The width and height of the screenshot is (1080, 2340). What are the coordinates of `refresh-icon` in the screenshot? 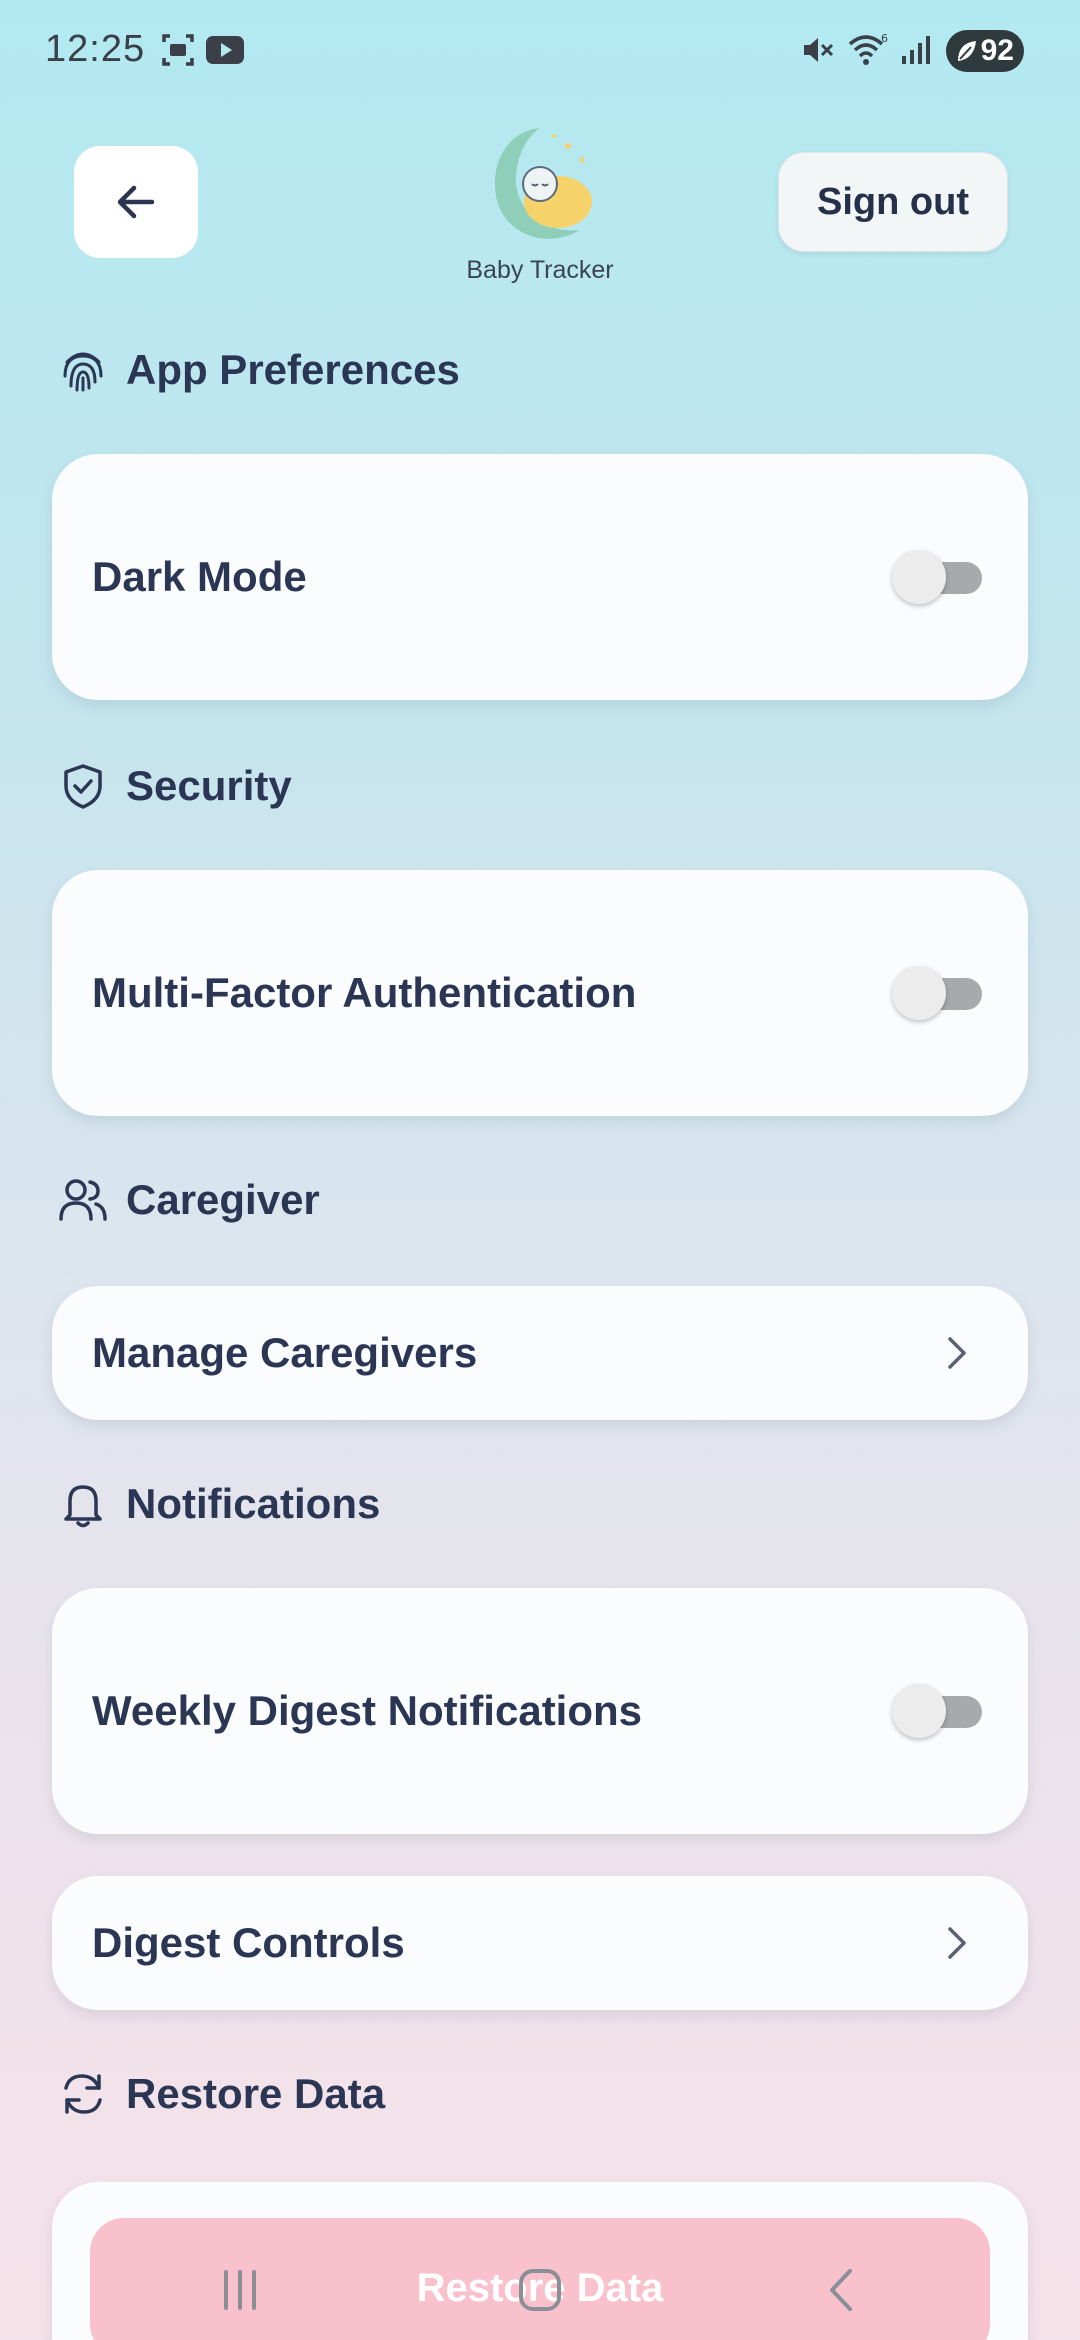 It's located at (83, 2094).